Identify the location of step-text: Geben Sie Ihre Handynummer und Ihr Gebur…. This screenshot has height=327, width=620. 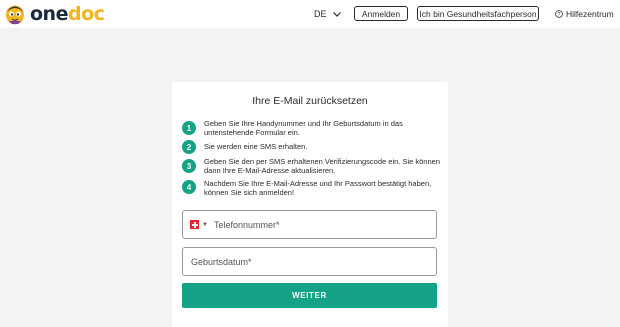
(303, 128).